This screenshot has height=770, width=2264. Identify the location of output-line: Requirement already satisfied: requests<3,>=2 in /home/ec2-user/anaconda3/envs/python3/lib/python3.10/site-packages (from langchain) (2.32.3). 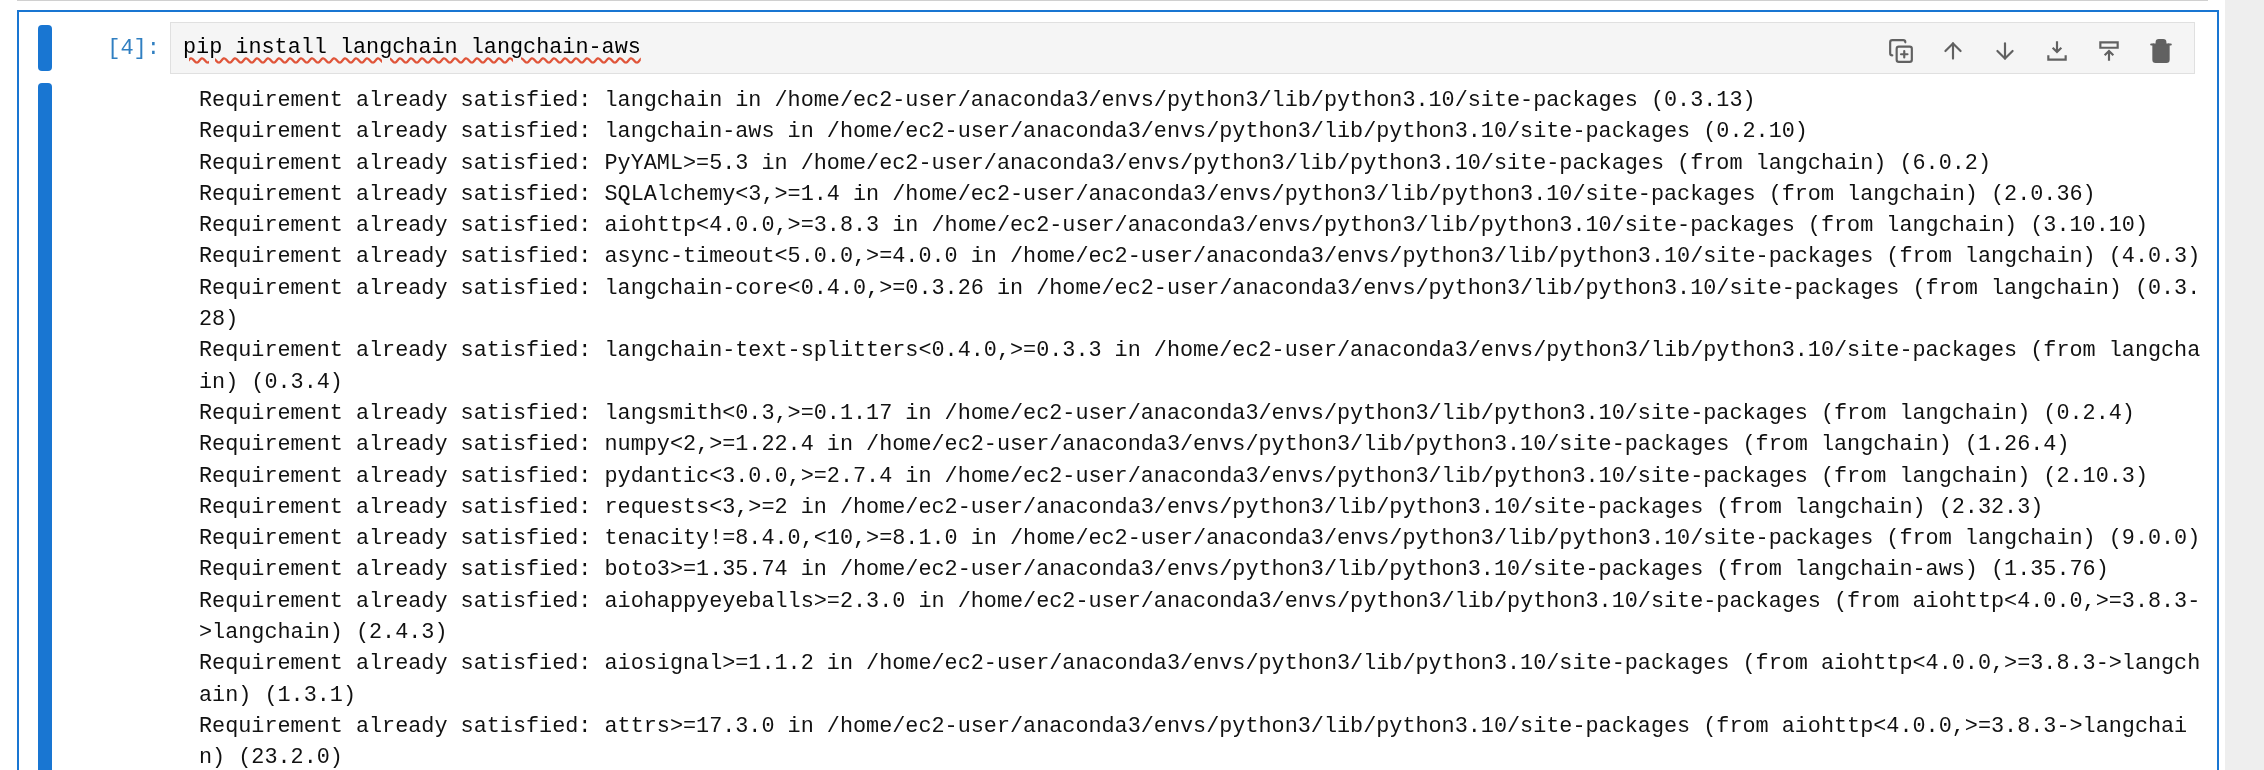
(1122, 507).